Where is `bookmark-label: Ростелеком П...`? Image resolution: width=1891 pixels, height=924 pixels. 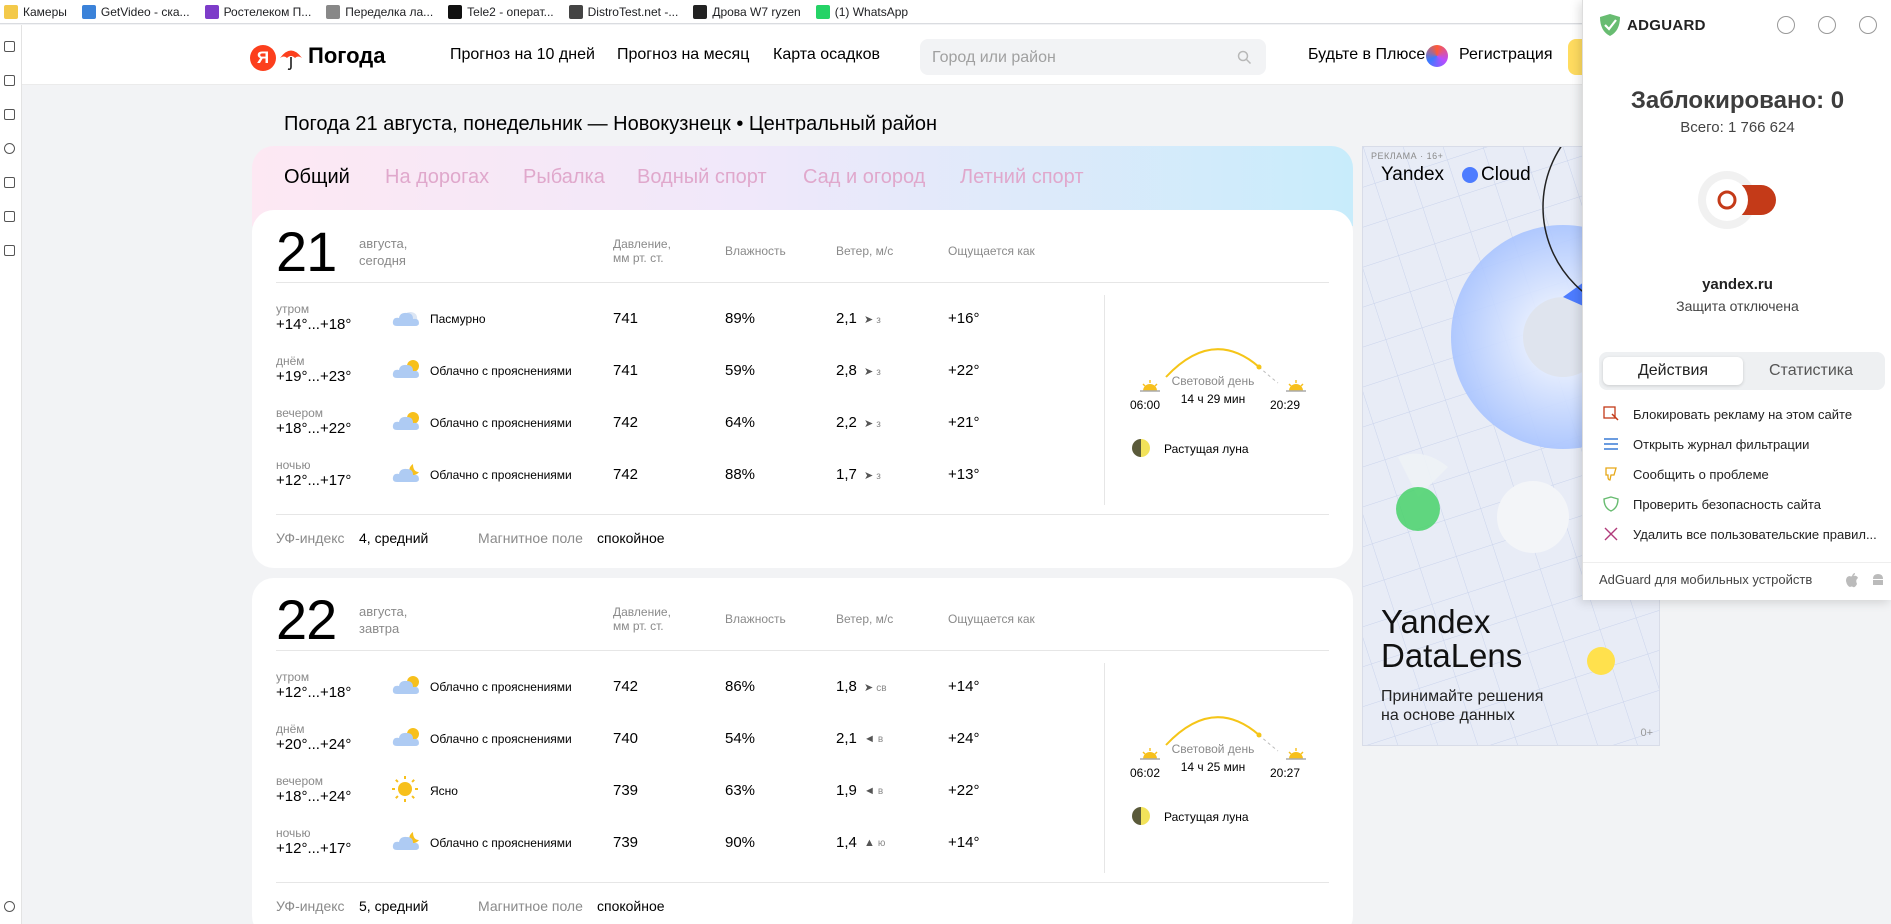
bookmark-label: Ростелеком П... is located at coordinates (267, 11).